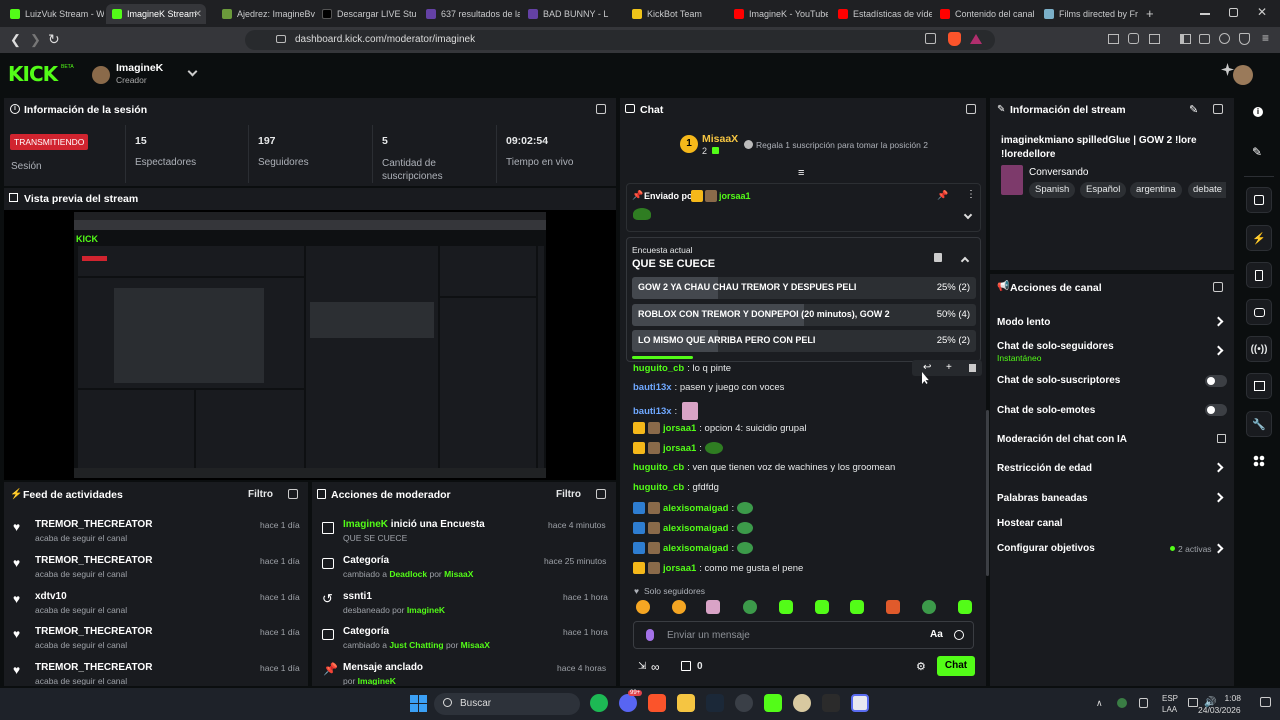  Describe the element at coordinates (15, 40) in the screenshot. I see `back-icon: ❮` at that location.